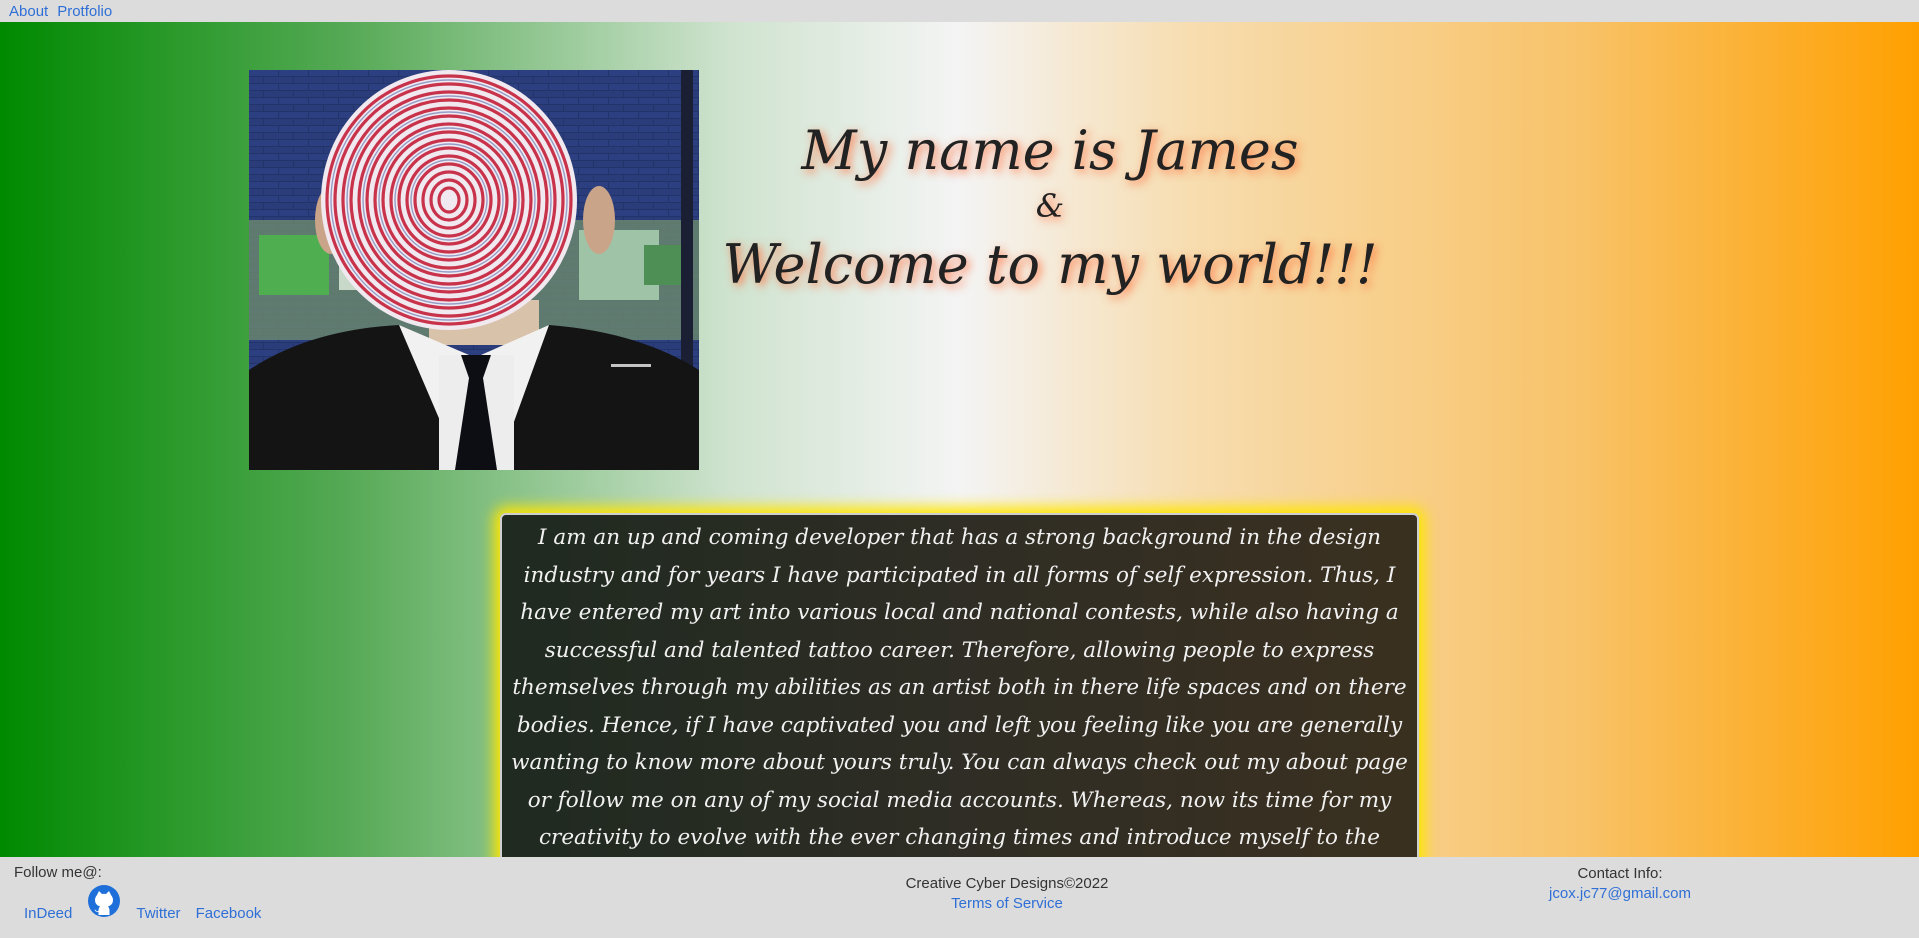  What do you see at coordinates (1050, 150) in the screenshot?
I see `headline-name: My name is James` at bounding box center [1050, 150].